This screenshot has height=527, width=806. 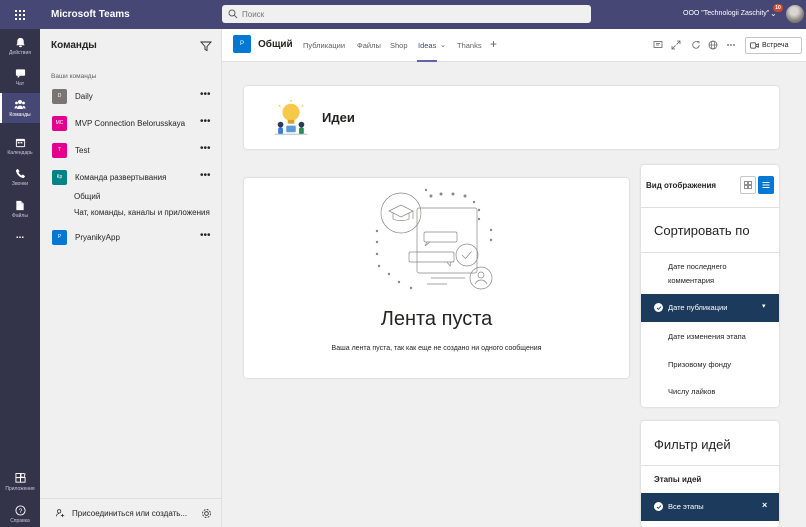 What do you see at coordinates (20, 46) in the screenshot?
I see `rail-item-activity: Действия` at bounding box center [20, 46].